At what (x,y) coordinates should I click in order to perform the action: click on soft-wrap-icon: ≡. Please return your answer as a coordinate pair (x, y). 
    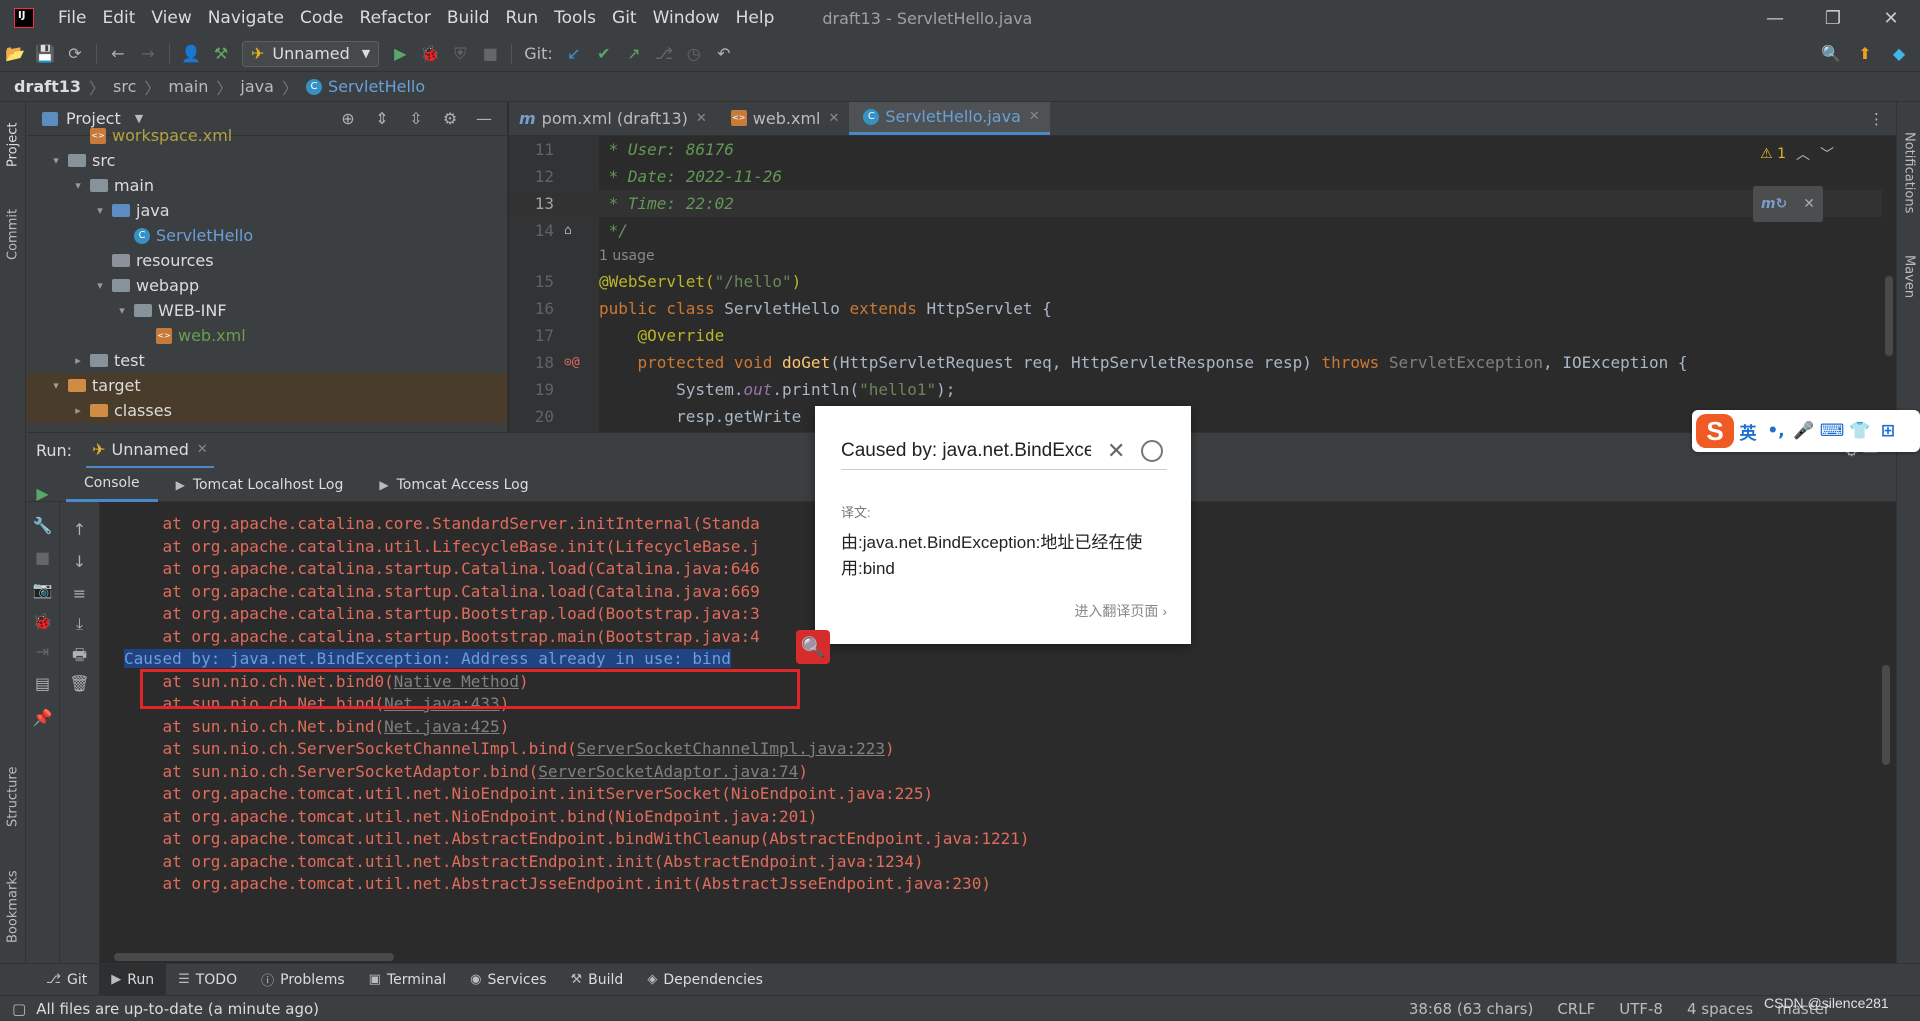
    Looking at the image, I should click on (79, 593).